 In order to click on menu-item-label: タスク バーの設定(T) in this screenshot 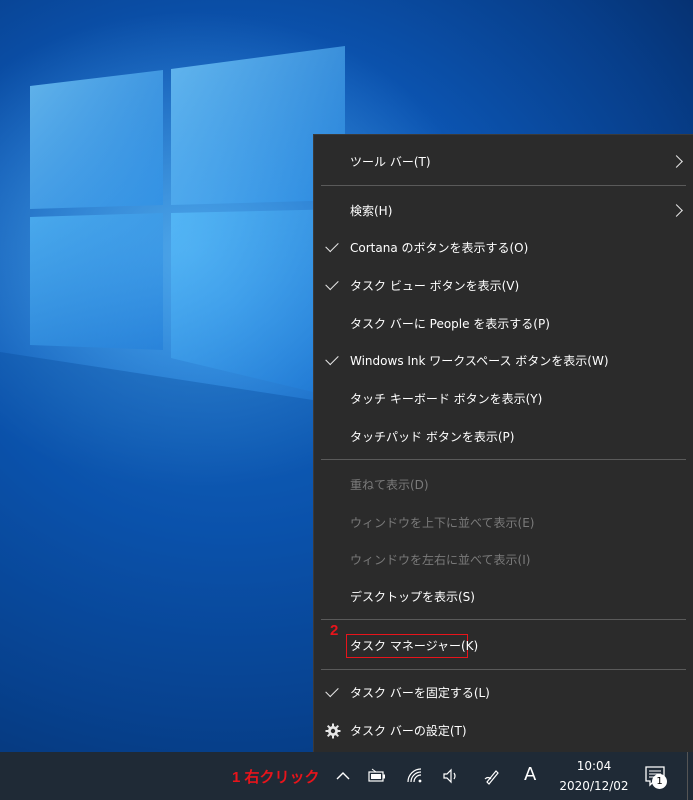, I will do `click(408, 731)`.